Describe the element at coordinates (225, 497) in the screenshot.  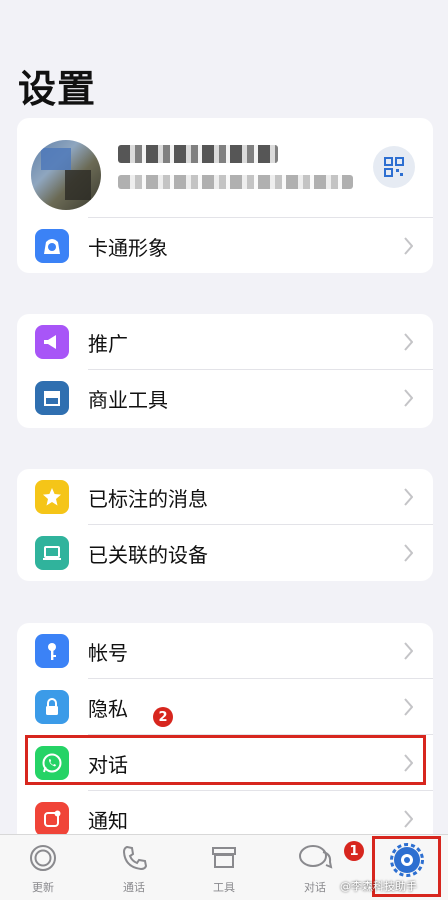
I see `settings-row-starred: 已标注的消息` at that location.